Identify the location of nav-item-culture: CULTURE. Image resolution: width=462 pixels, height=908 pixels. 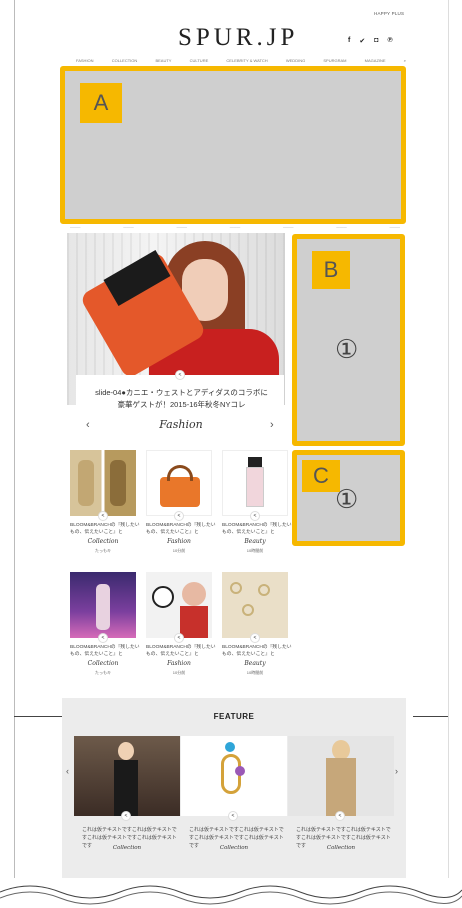
(199, 62).